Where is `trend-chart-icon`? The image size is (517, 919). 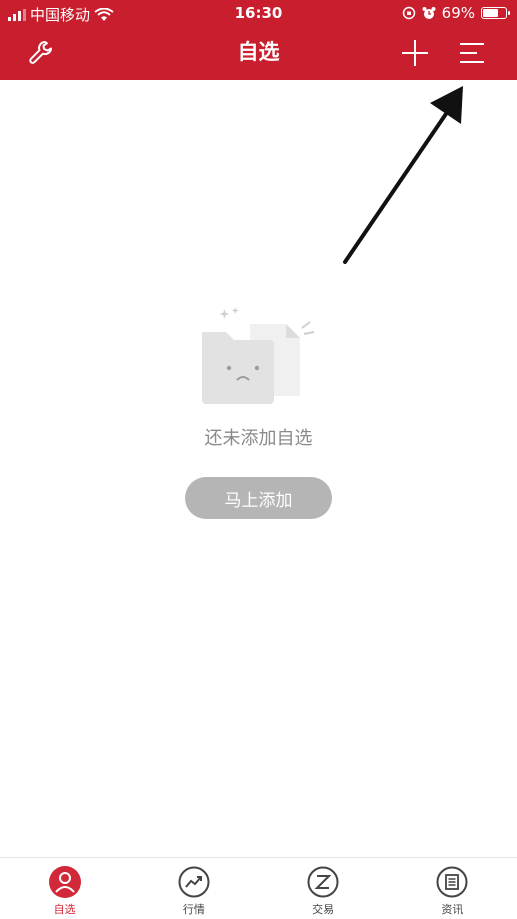
trend-chart-icon is located at coordinates (194, 882).